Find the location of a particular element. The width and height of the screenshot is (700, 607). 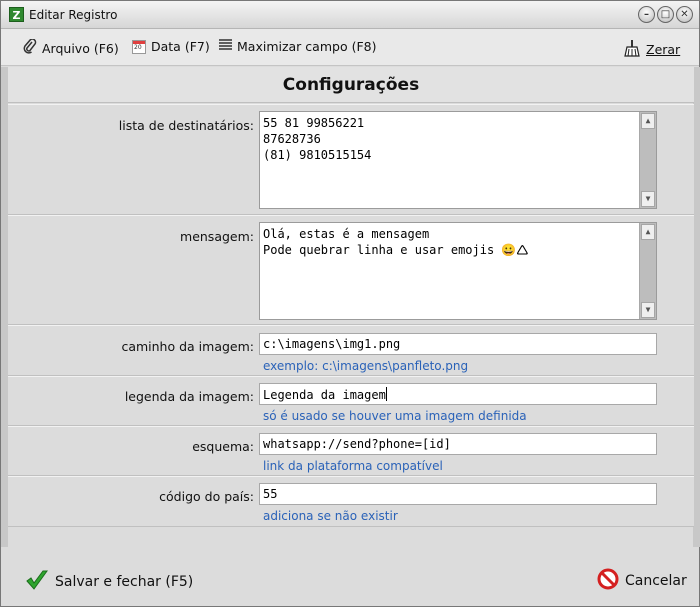

cancel-button: Cancelar is located at coordinates (642, 581).